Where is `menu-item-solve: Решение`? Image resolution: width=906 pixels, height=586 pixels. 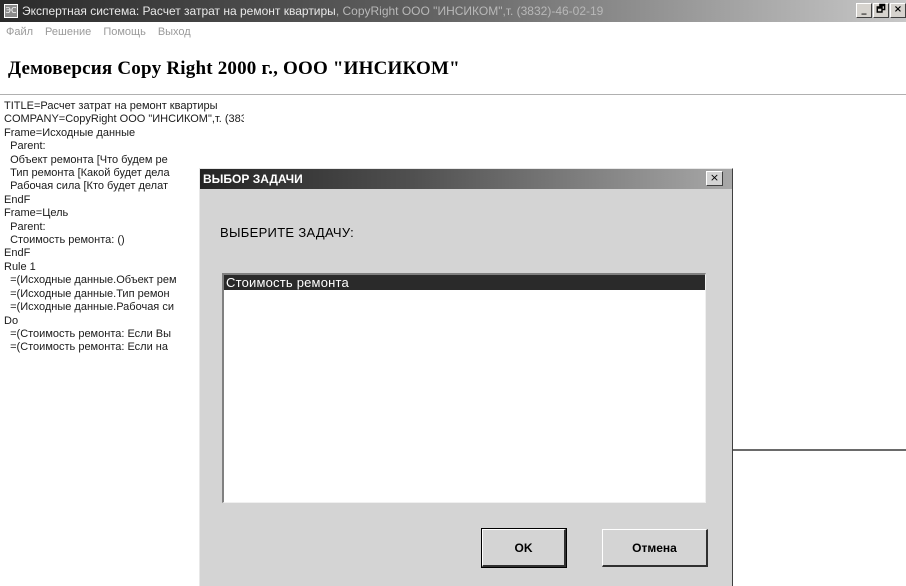 menu-item-solve: Решение is located at coordinates (68, 32).